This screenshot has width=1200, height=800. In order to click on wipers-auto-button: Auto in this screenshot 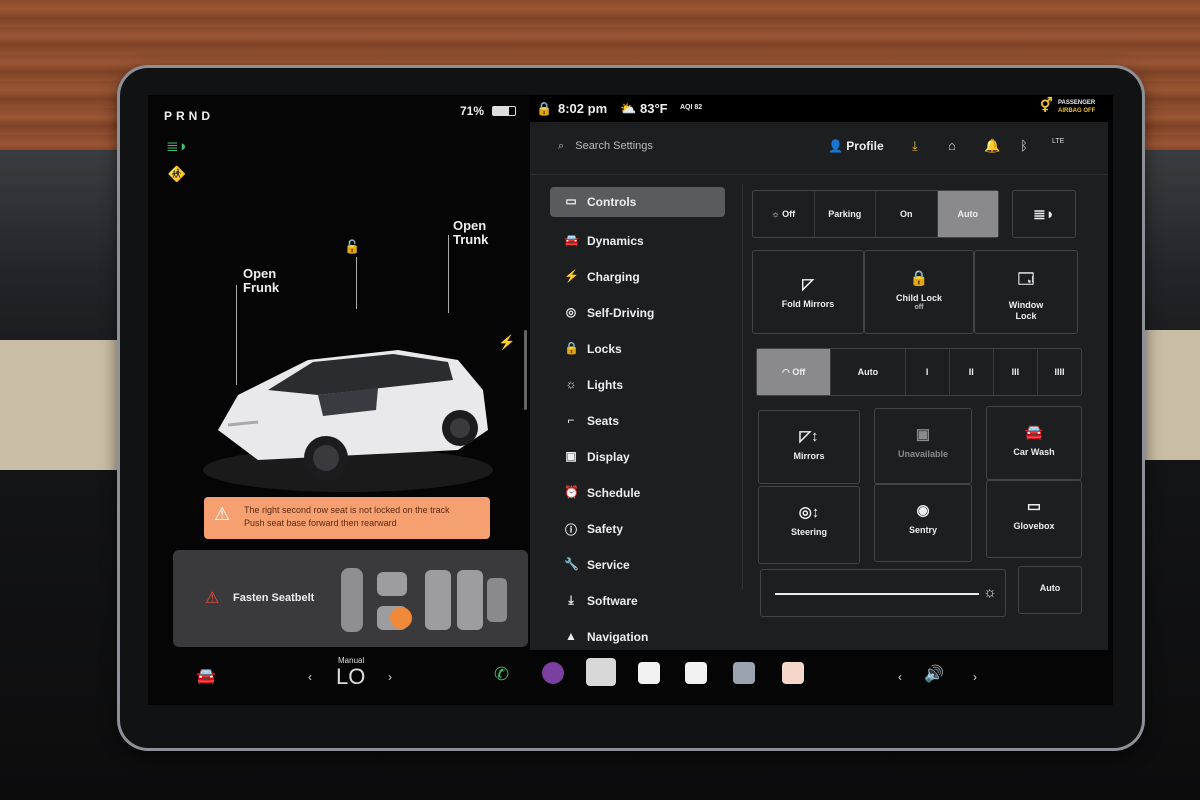, I will do `click(868, 372)`.